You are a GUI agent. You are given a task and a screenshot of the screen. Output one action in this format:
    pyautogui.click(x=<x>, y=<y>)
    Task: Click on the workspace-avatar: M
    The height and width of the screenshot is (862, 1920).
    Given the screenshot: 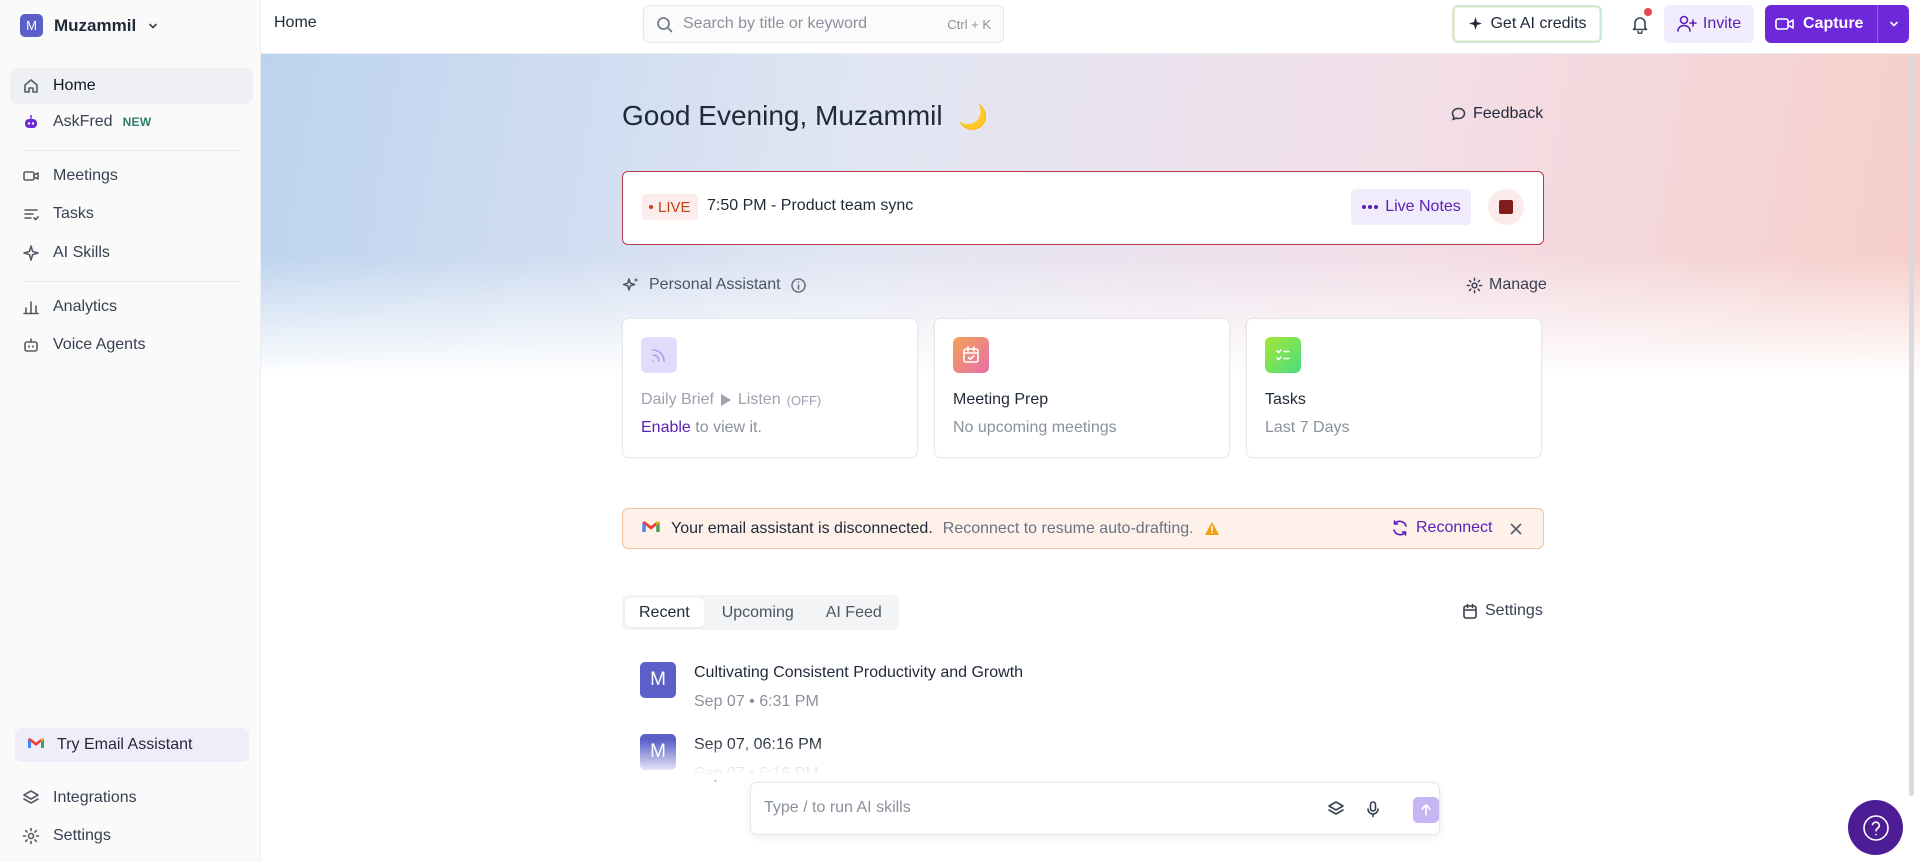 What is the action you would take?
    pyautogui.click(x=31, y=25)
    